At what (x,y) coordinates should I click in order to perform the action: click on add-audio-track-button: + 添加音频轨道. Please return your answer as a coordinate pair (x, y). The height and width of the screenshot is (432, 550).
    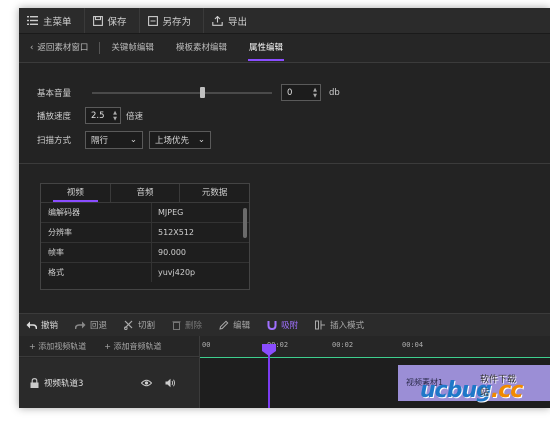
    Looking at the image, I should click on (131, 346).